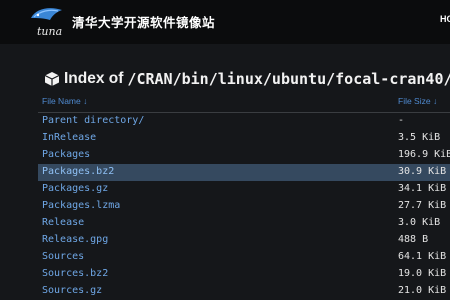 The height and width of the screenshot is (300, 450). What do you see at coordinates (48, 22) in the screenshot?
I see `tuna-logo: tuna` at bounding box center [48, 22].